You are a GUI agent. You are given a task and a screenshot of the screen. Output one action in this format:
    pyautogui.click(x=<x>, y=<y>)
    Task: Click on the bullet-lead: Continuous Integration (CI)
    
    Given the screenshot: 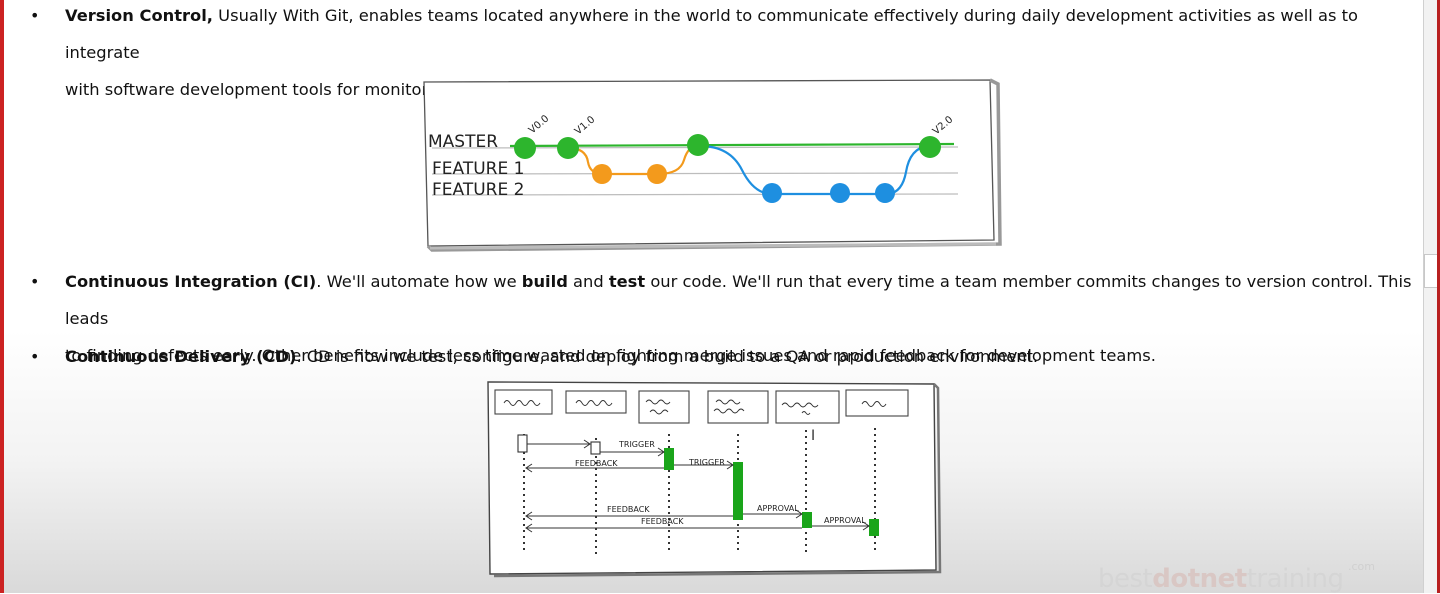 What is the action you would take?
    pyautogui.click(x=191, y=281)
    